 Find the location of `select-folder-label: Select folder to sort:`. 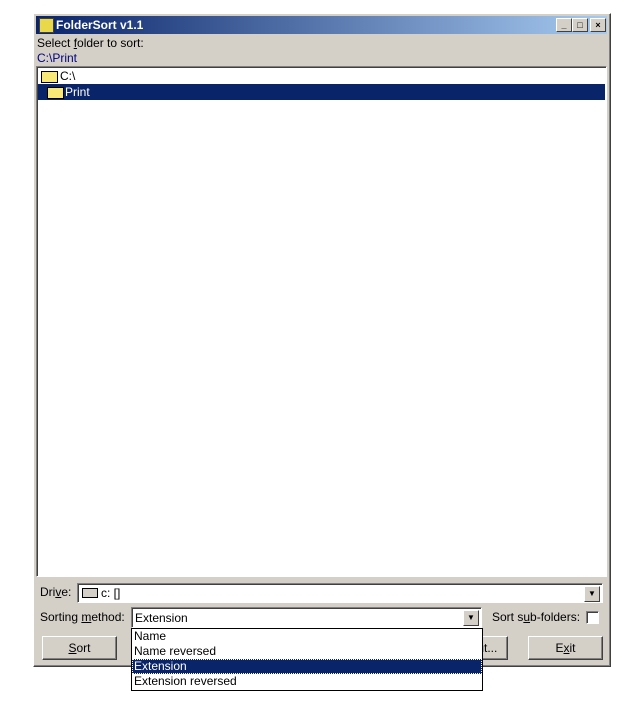

select-folder-label: Select folder to sort: is located at coordinates (90, 43).